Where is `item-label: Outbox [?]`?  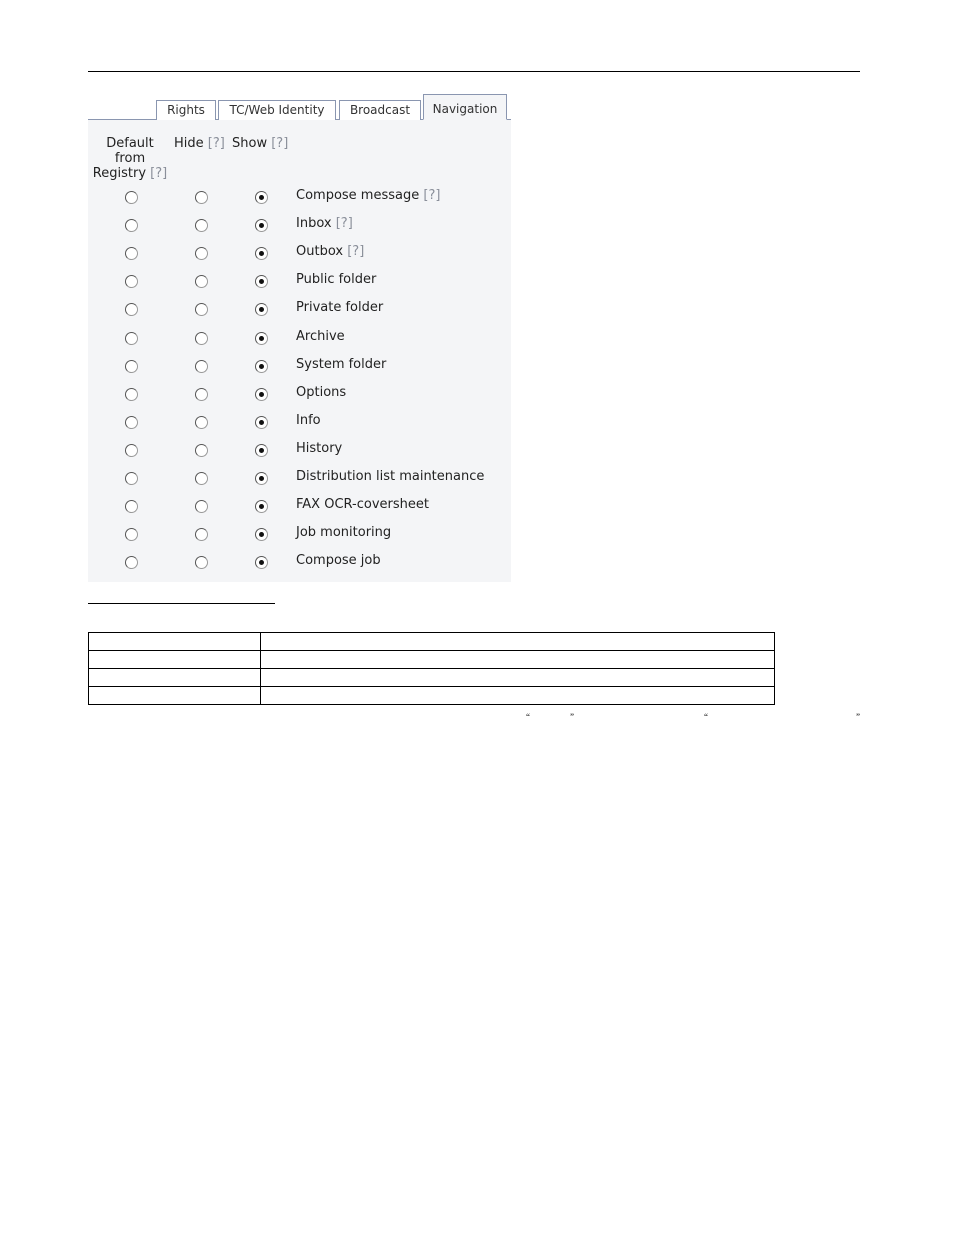
item-label: Outbox [?] is located at coordinates (330, 252).